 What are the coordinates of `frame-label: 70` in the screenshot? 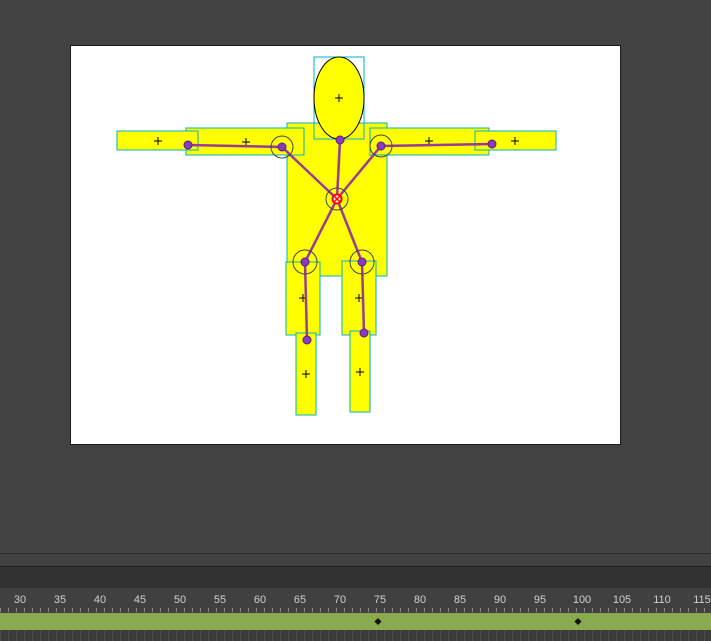 It's located at (340, 600).